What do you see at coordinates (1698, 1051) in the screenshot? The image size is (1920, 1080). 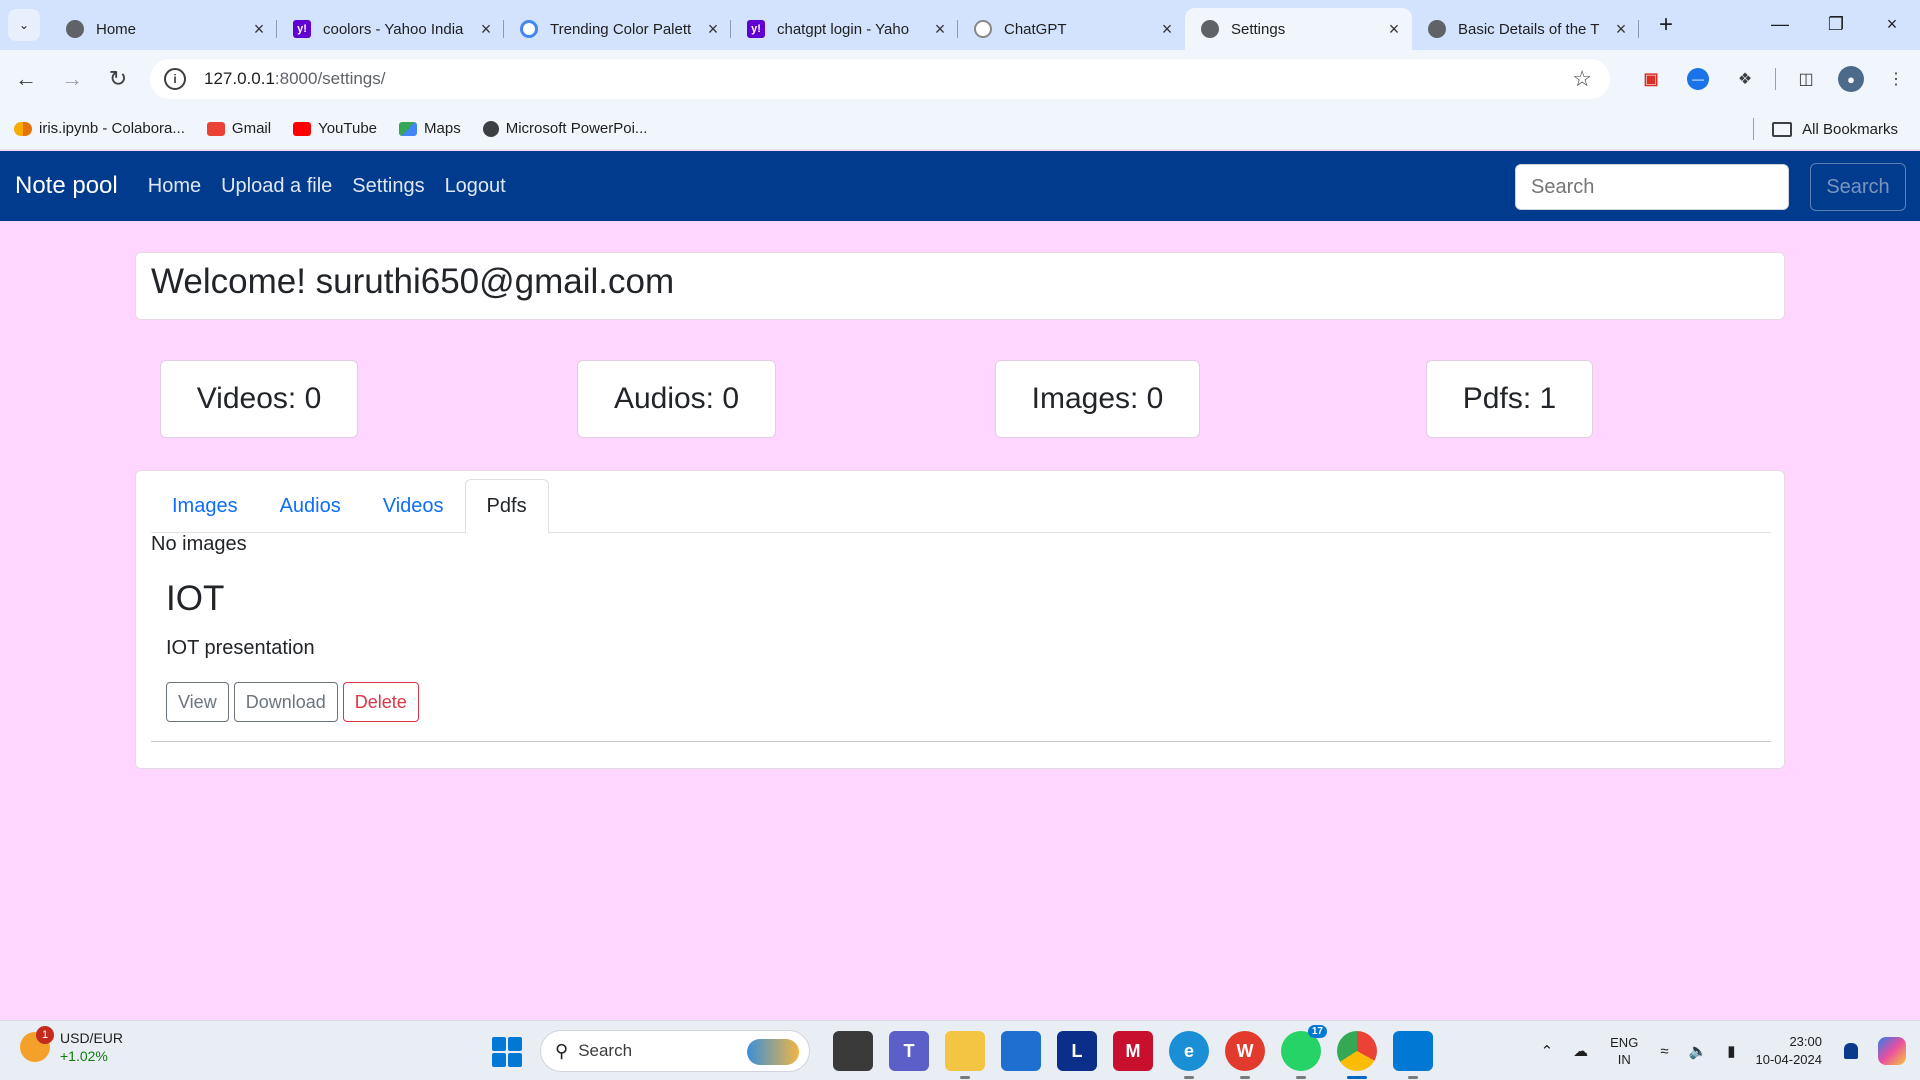 I see `speaker-muted-icon: 🔈` at bounding box center [1698, 1051].